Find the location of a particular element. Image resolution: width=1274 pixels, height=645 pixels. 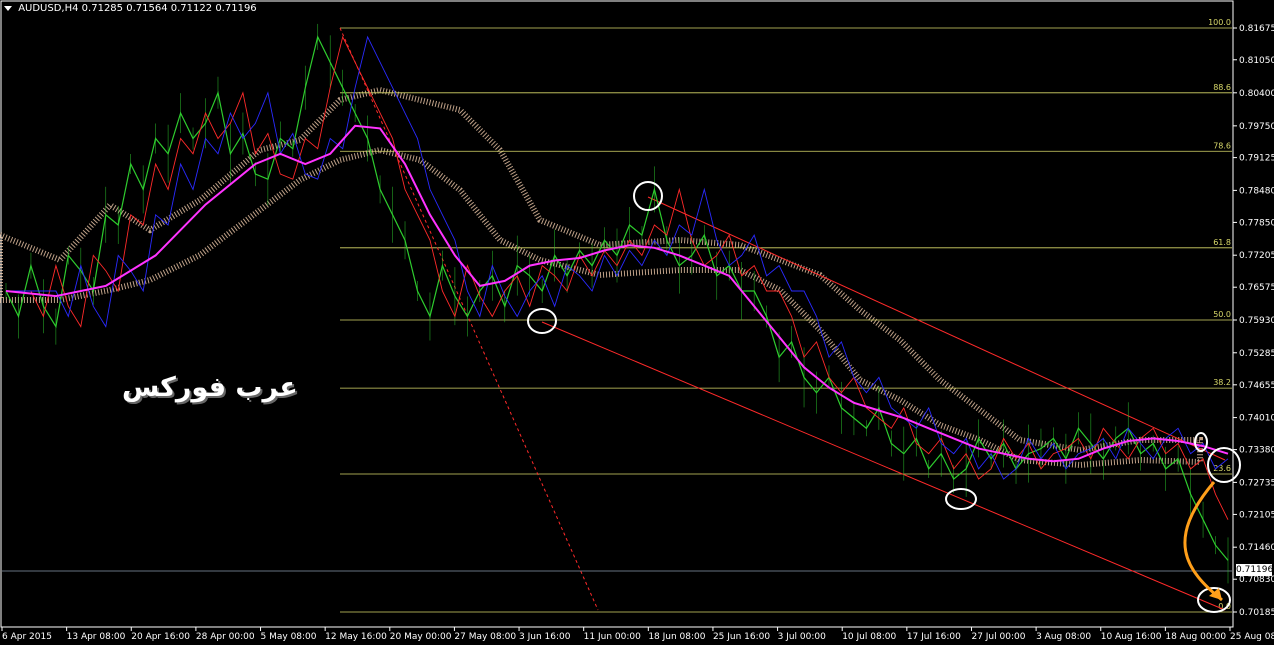

y-tick-label: 0.81675 is located at coordinates (1256, 29).